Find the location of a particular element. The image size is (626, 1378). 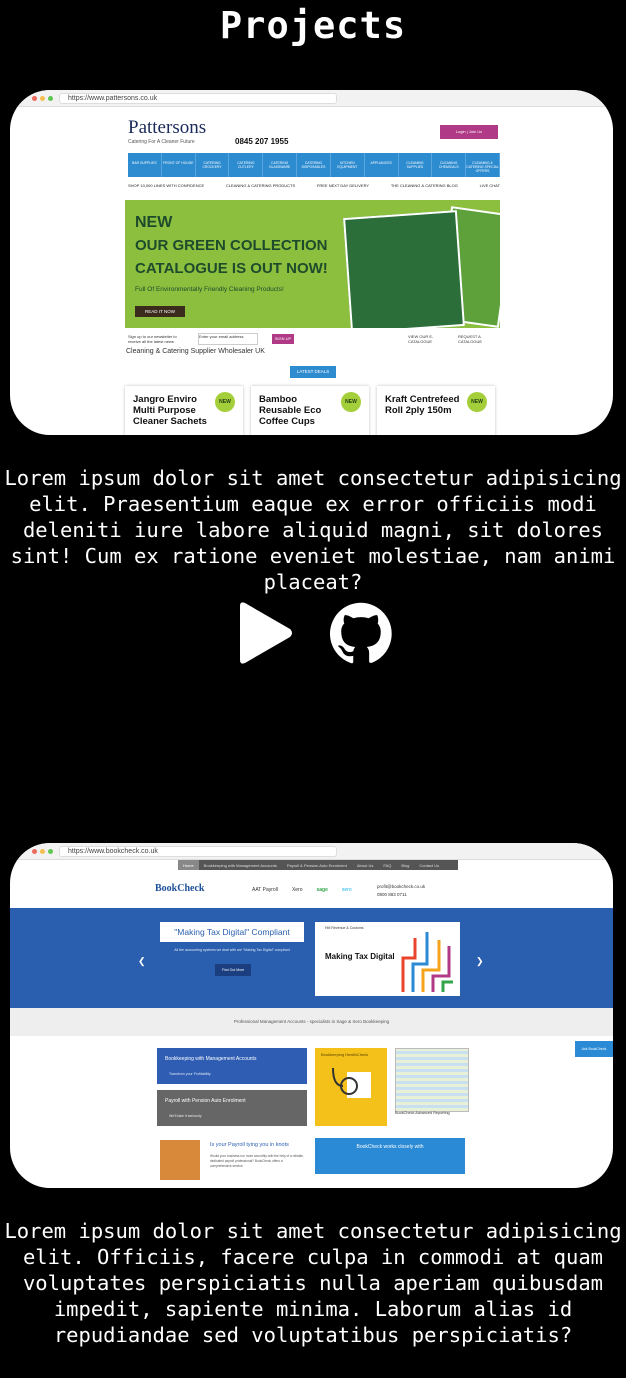

project-links is located at coordinates (313, 633).